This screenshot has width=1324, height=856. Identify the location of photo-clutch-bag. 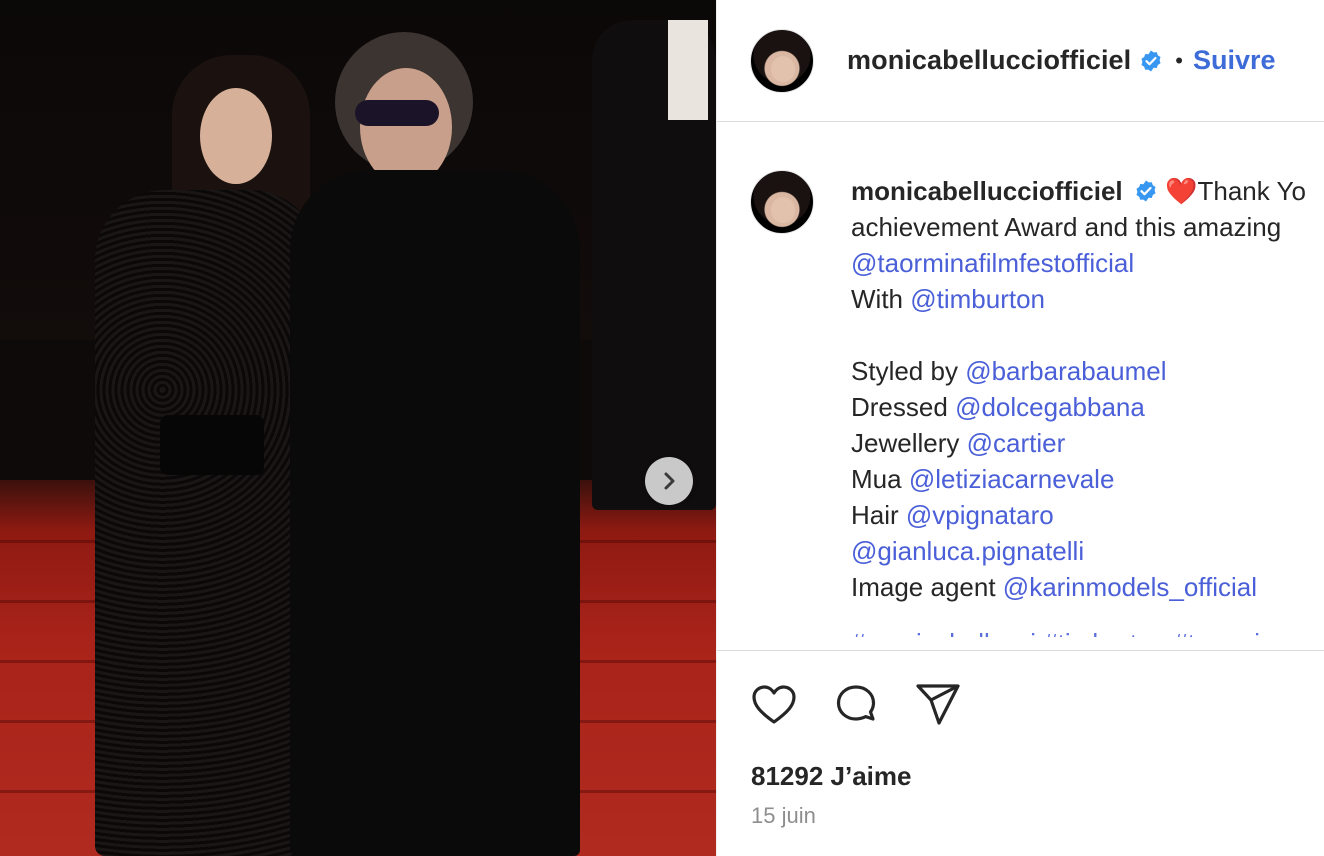
(212, 445).